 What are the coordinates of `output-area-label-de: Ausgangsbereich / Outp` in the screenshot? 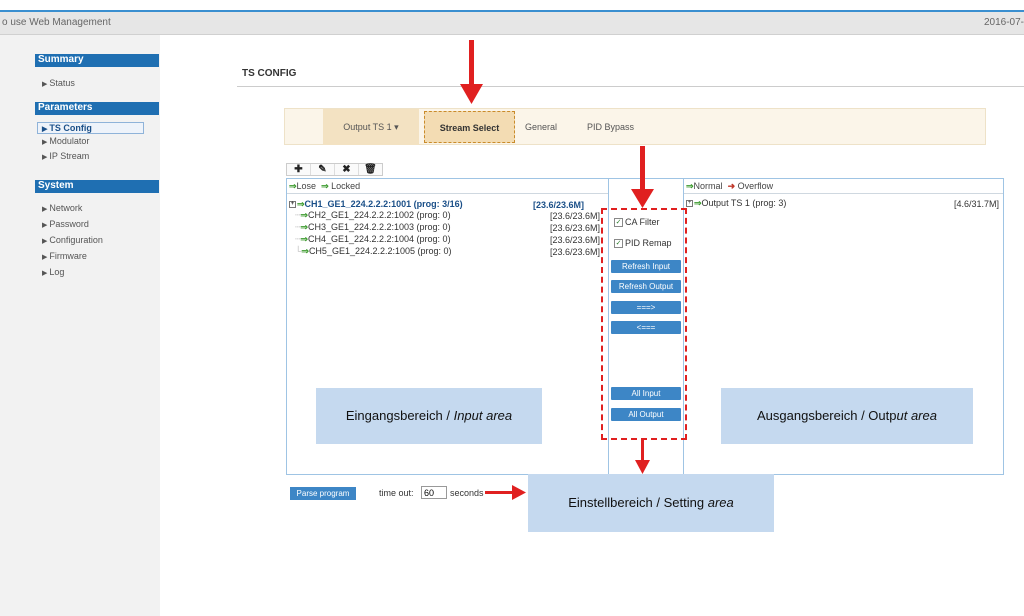 It's located at (827, 415).